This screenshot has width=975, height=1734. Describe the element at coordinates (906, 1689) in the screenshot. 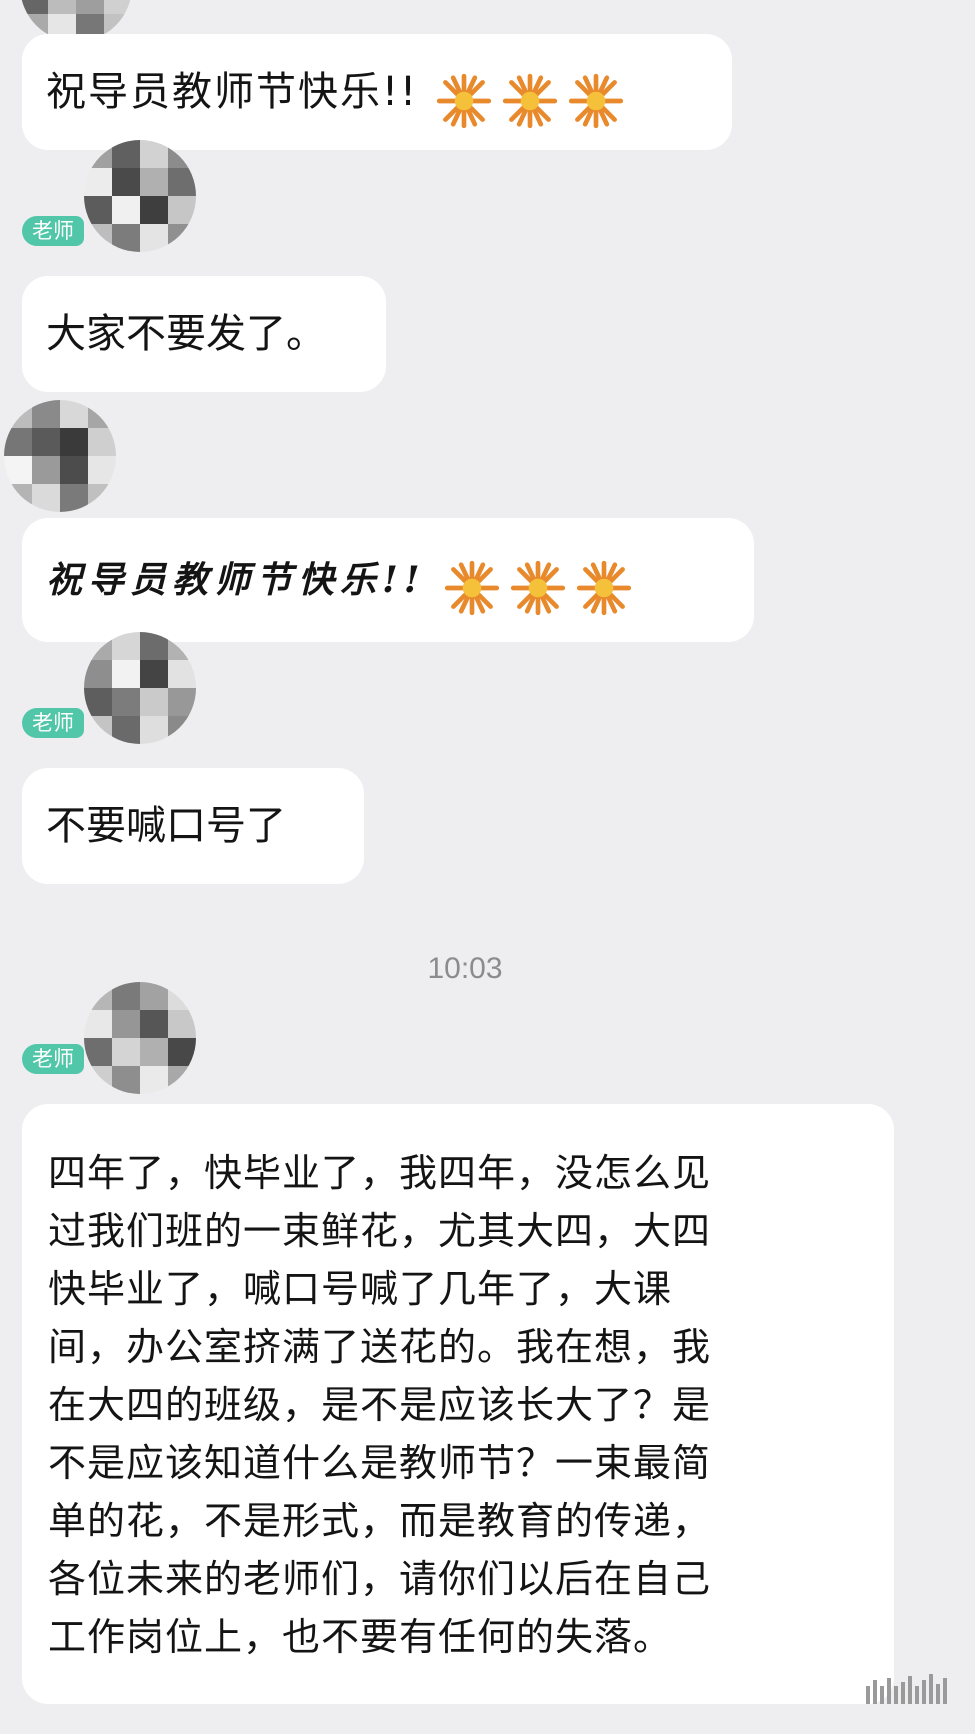

I see `watermark` at that location.